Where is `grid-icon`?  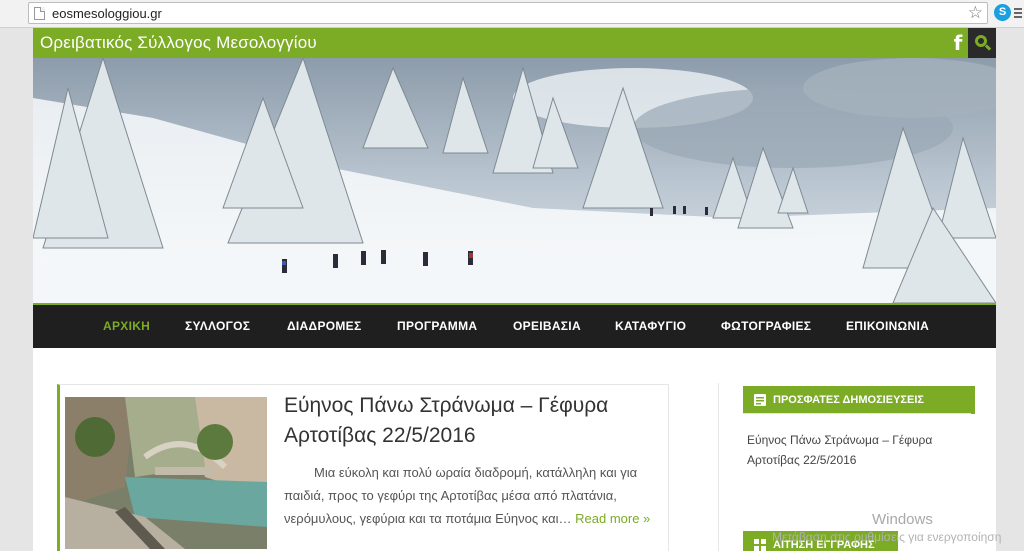
grid-icon is located at coordinates (760, 545).